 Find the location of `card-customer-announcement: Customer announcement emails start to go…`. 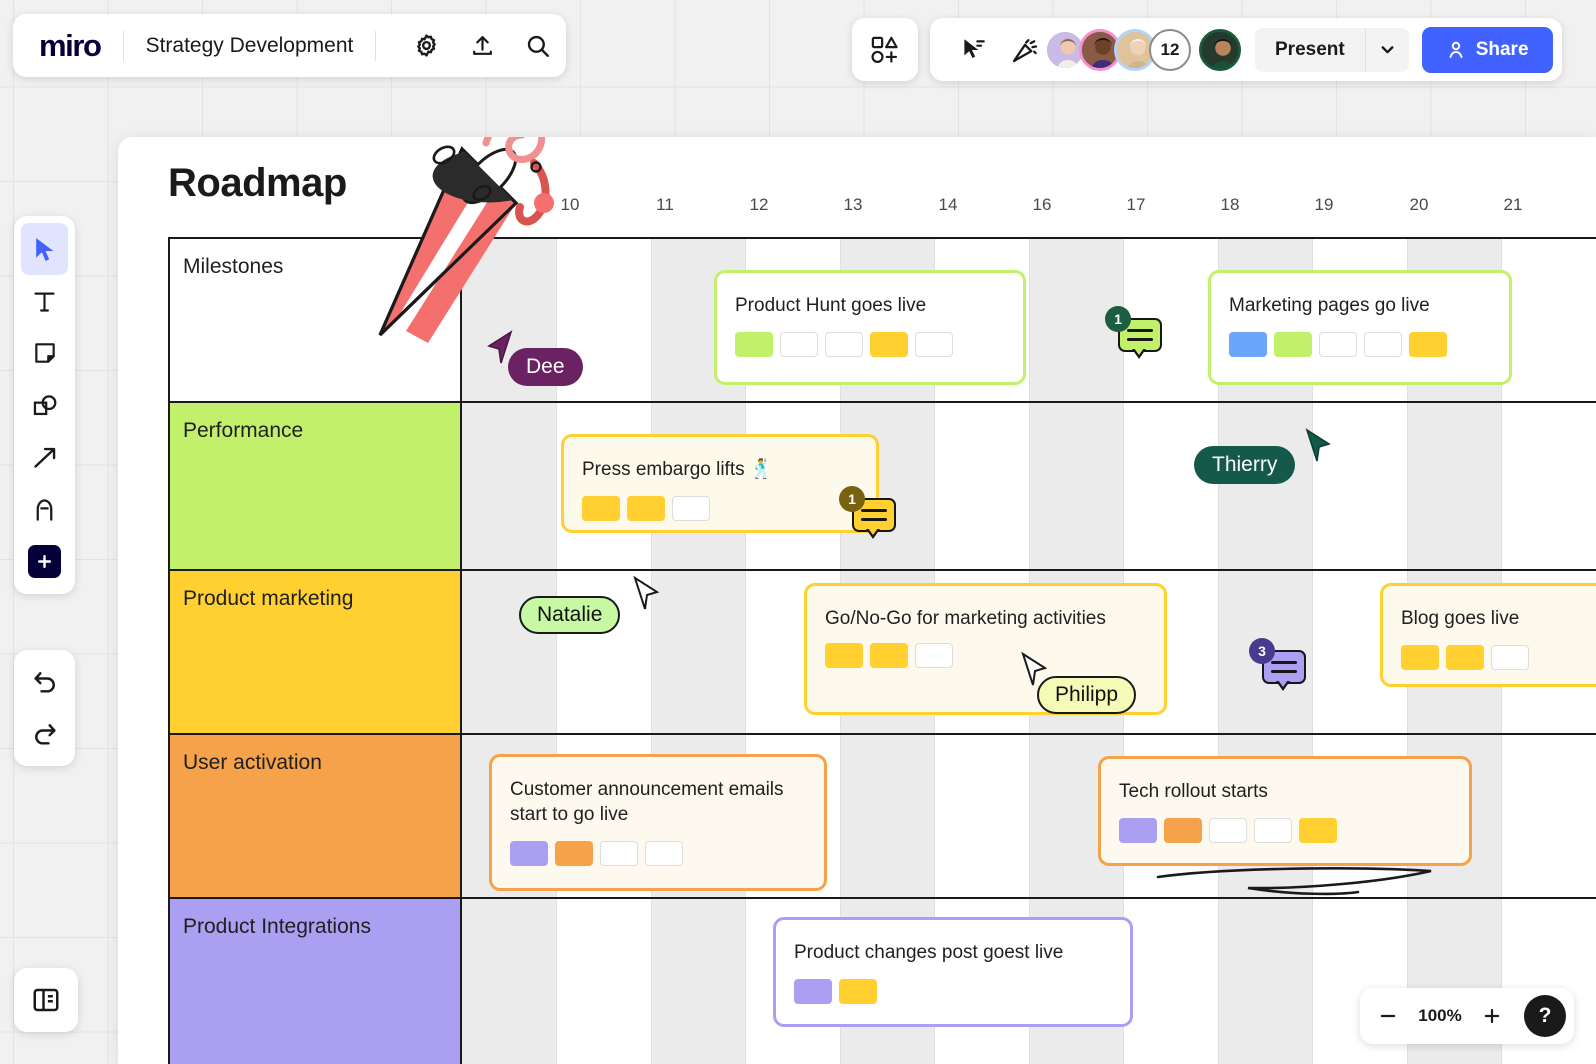

card-customer-announcement: Customer announcement emails start to go… is located at coordinates (658, 822).